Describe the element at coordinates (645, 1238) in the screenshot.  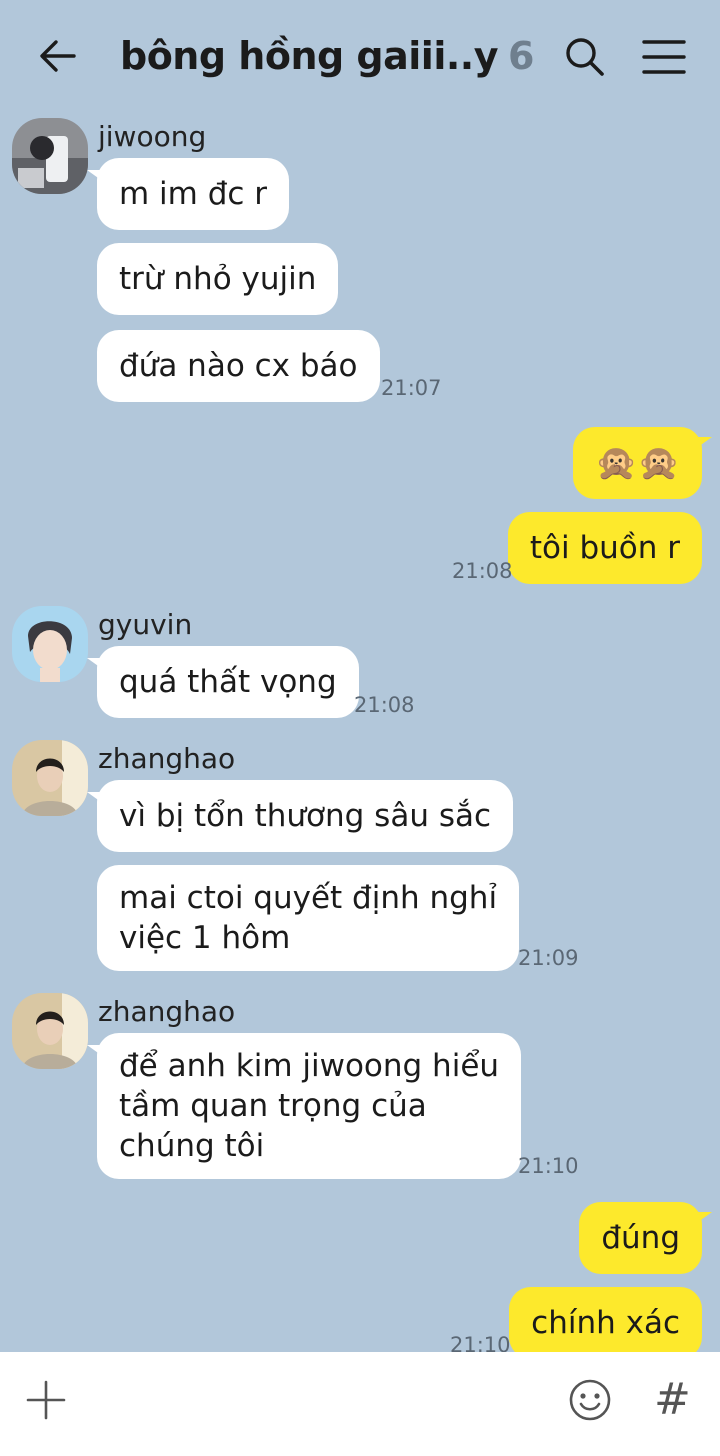
I see `message-bubble: đúng` at that location.